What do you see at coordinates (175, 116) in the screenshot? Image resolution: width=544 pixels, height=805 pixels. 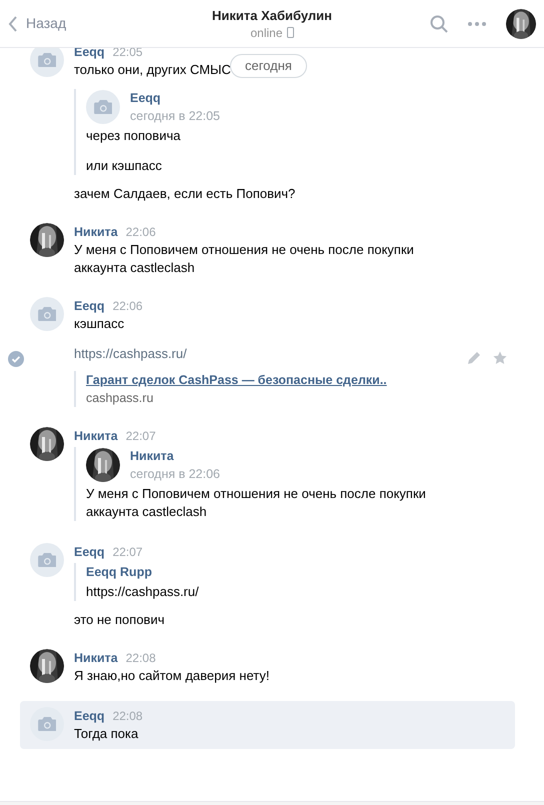 I see `message-date: сегодня в 22:05` at bounding box center [175, 116].